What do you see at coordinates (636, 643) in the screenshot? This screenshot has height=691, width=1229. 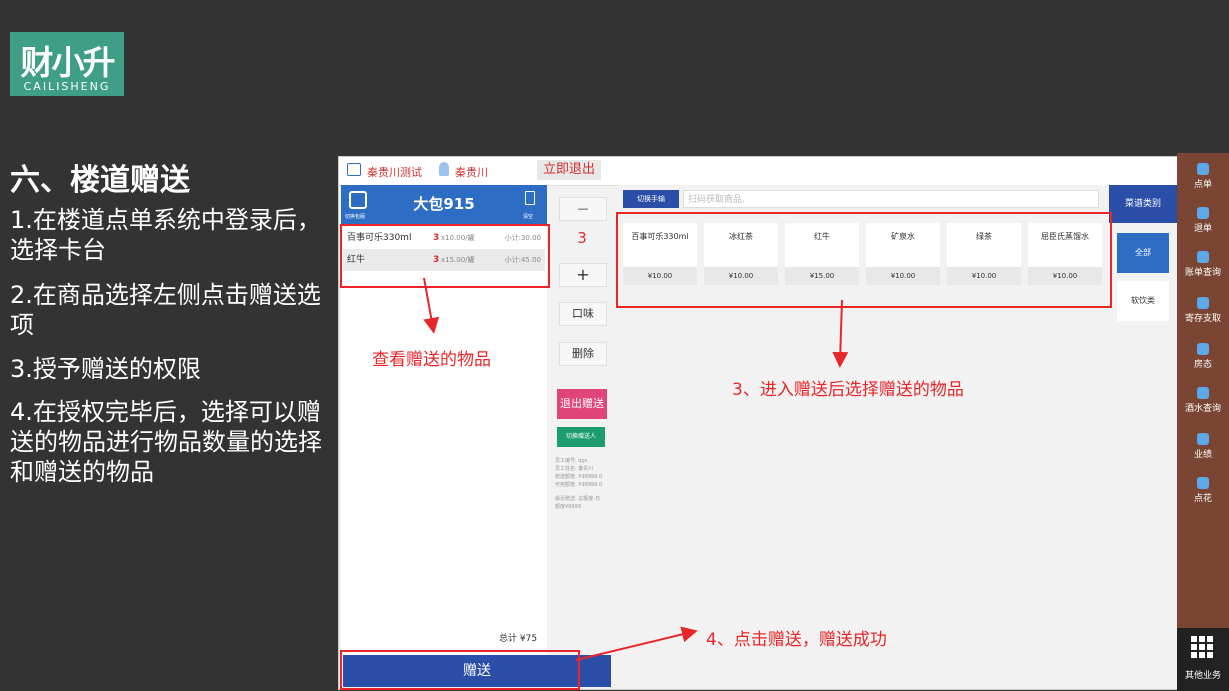 I see `arrow-gift-success` at bounding box center [636, 643].